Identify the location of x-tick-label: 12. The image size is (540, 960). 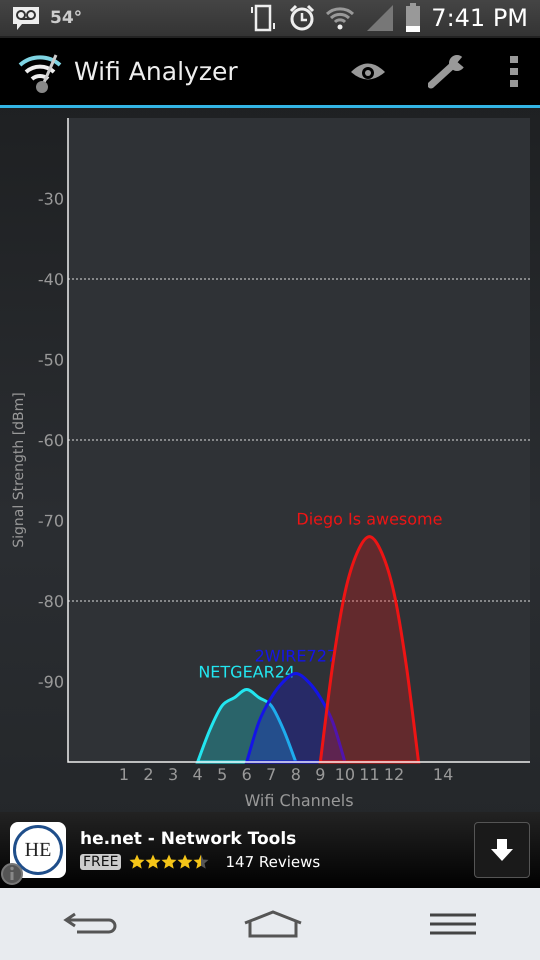
(394, 774).